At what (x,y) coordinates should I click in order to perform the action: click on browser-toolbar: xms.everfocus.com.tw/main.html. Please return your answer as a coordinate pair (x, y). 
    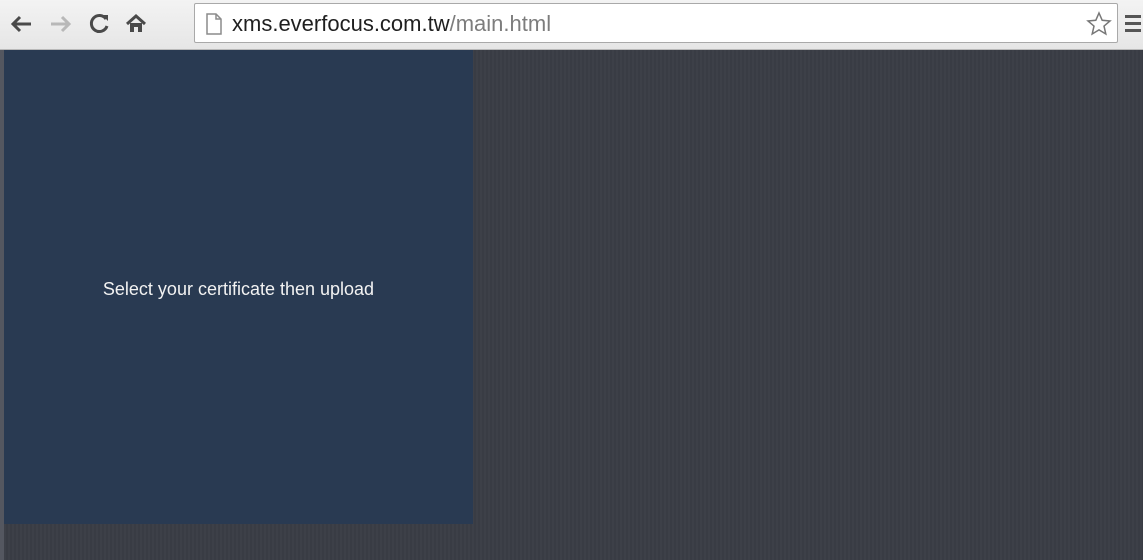
    Looking at the image, I should click on (571, 25).